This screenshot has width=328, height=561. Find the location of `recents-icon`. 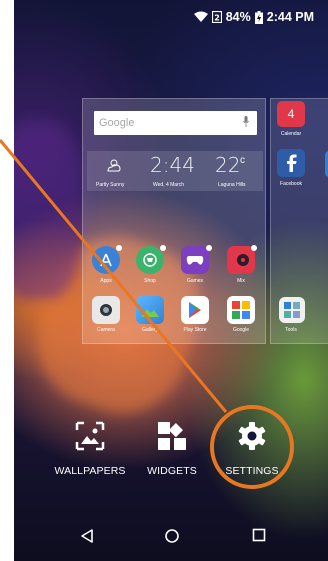

recents-icon is located at coordinates (259, 537).